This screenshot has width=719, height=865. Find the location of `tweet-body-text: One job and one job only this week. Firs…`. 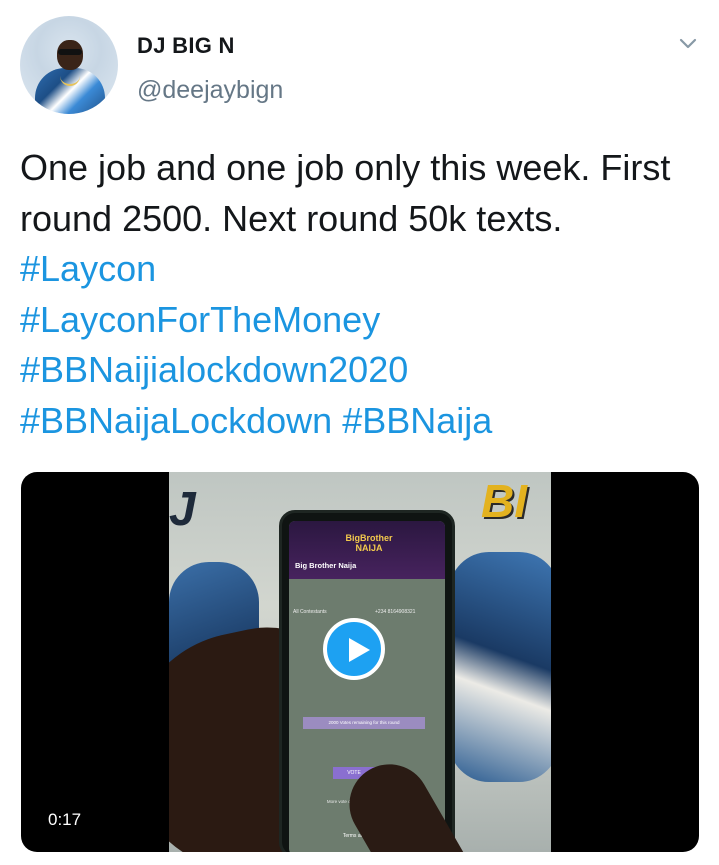

tweet-body-text: One job and one job only this week. Firs… is located at coordinates (345, 193).